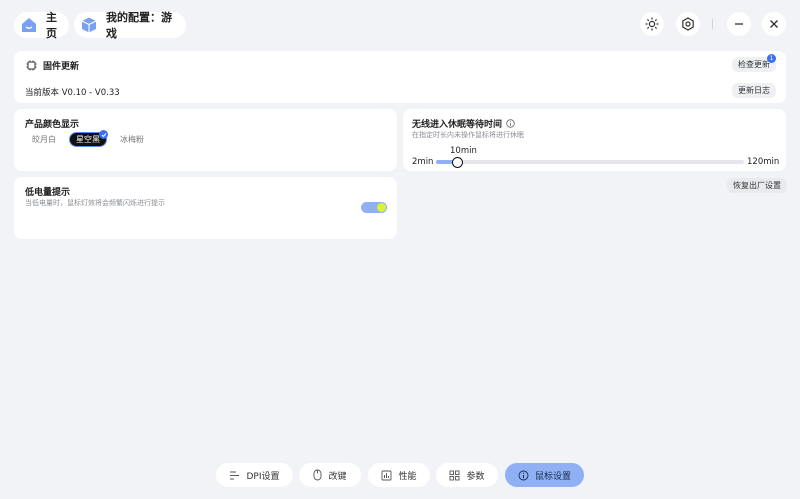  What do you see at coordinates (712, 24) in the screenshot?
I see `header-divider` at bounding box center [712, 24].